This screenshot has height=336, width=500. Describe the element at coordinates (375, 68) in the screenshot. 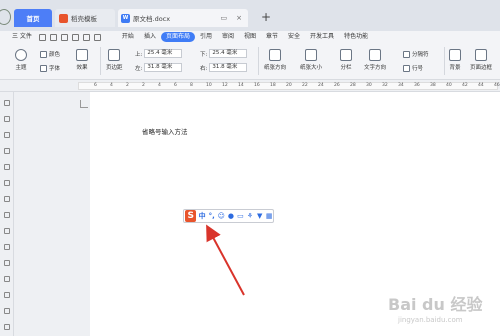

I see `text-direction-label: 文字方向` at that location.